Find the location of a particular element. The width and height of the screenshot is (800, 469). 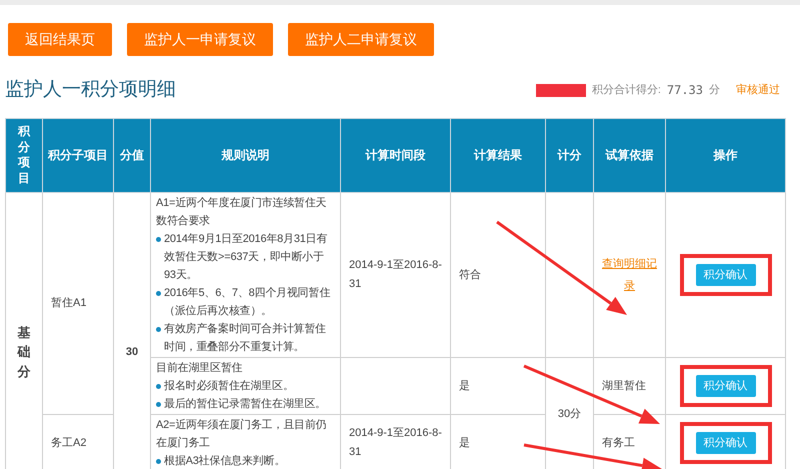

rule-text: 报名时必须暂住在湖里区。 is located at coordinates (229, 386).